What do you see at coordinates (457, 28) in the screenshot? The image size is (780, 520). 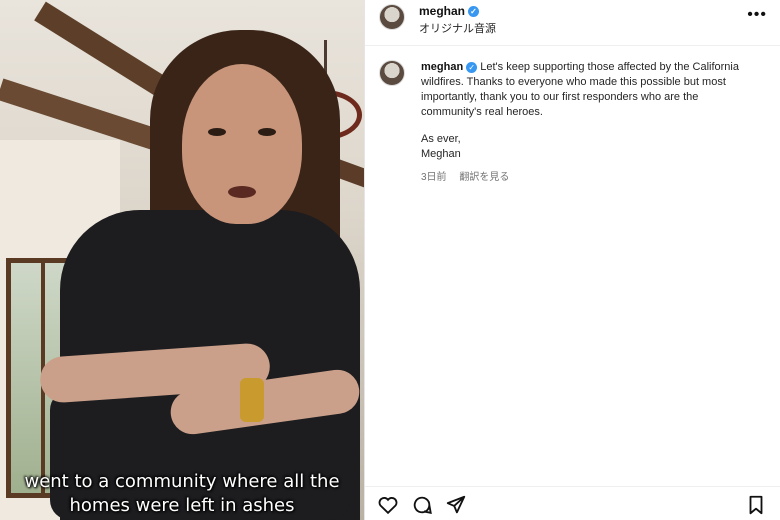 I see `audio-link: オリジナル音源` at bounding box center [457, 28].